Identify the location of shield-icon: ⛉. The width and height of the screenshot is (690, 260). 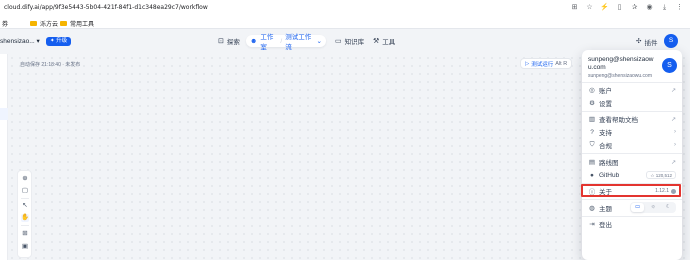
(592, 144).